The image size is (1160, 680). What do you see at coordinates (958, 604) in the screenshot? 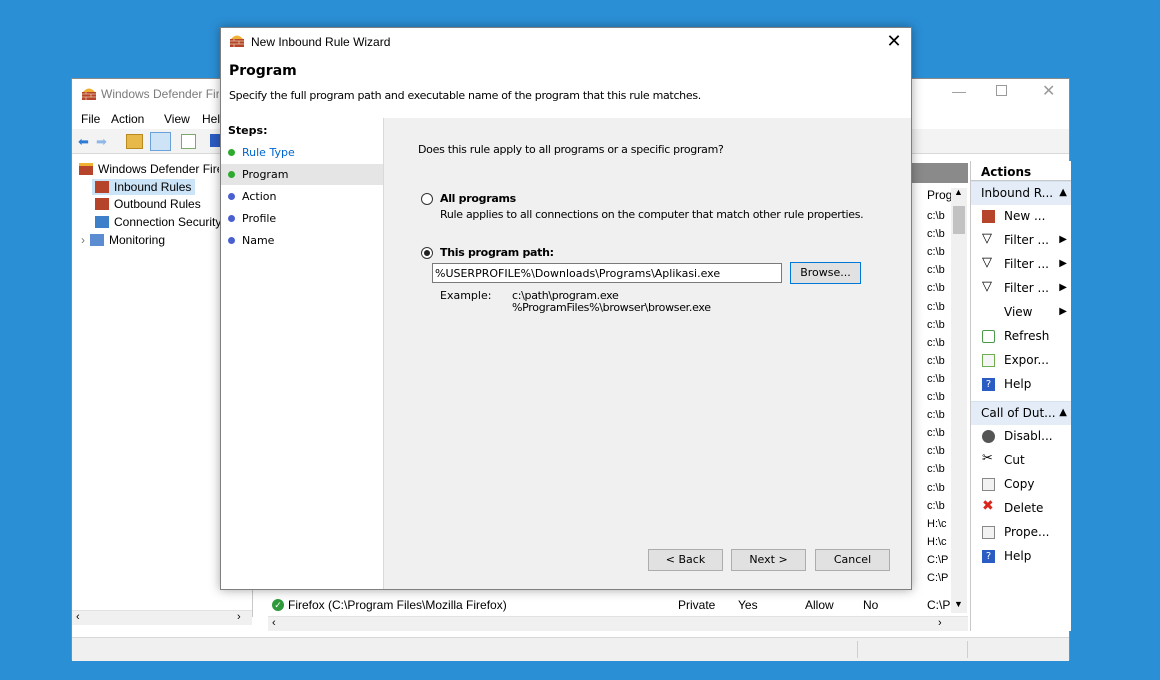
I see `scroll-down-icon: ▼` at bounding box center [958, 604].